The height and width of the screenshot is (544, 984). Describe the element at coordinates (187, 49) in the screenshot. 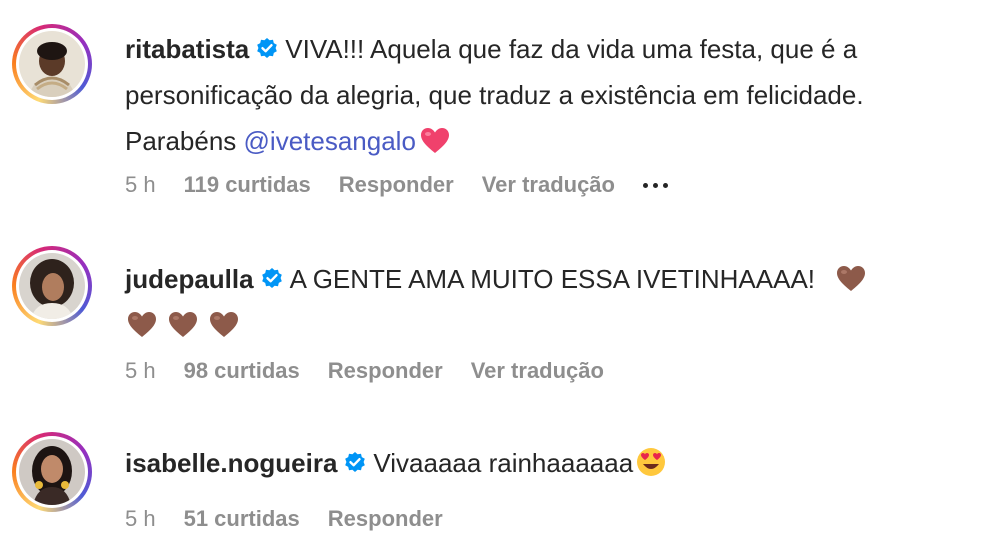

I see `username: ritabatista` at that location.